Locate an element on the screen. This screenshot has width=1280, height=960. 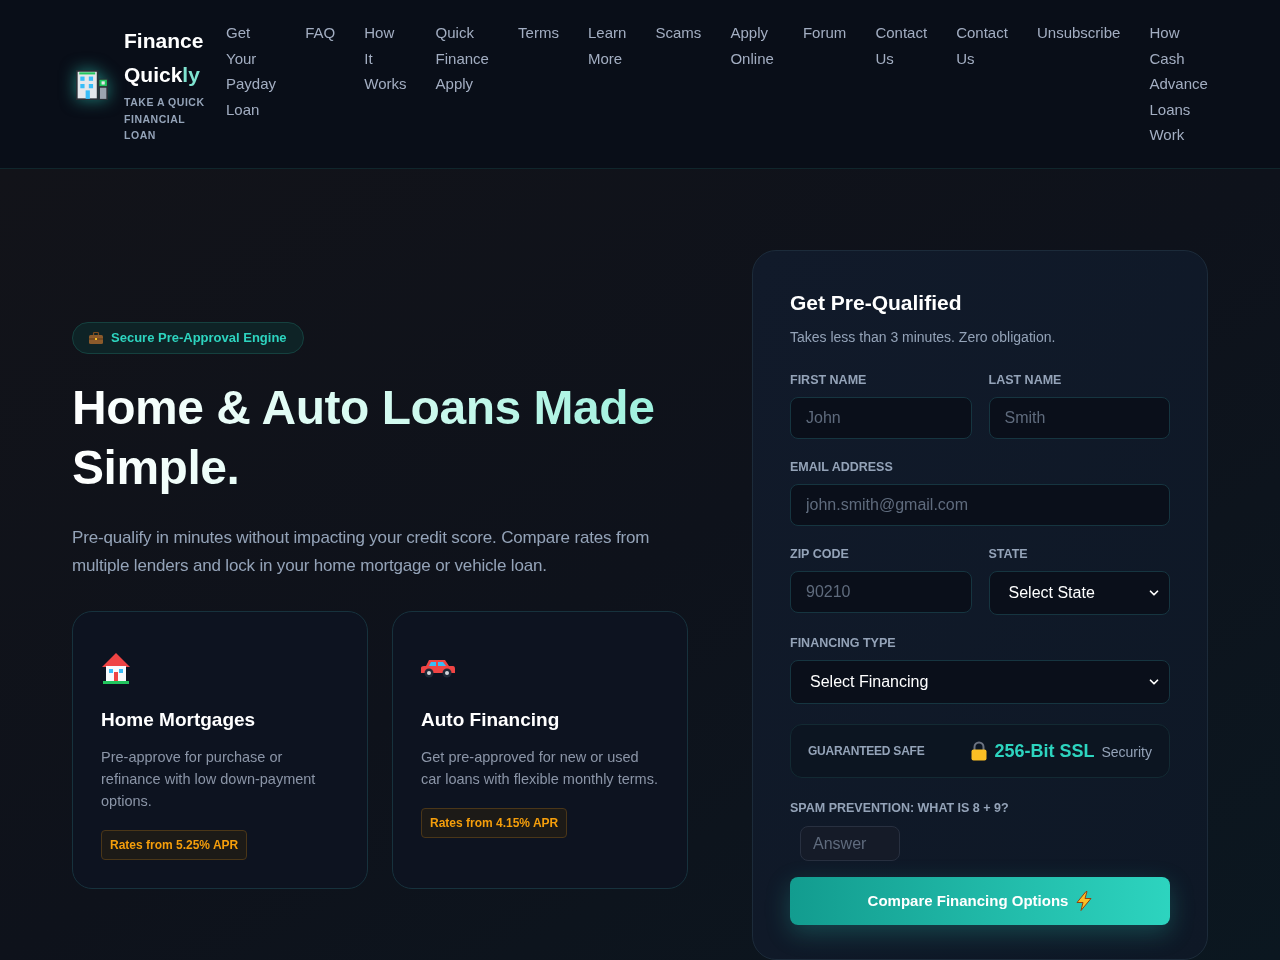
text-input: Smith is located at coordinates (1079, 418).